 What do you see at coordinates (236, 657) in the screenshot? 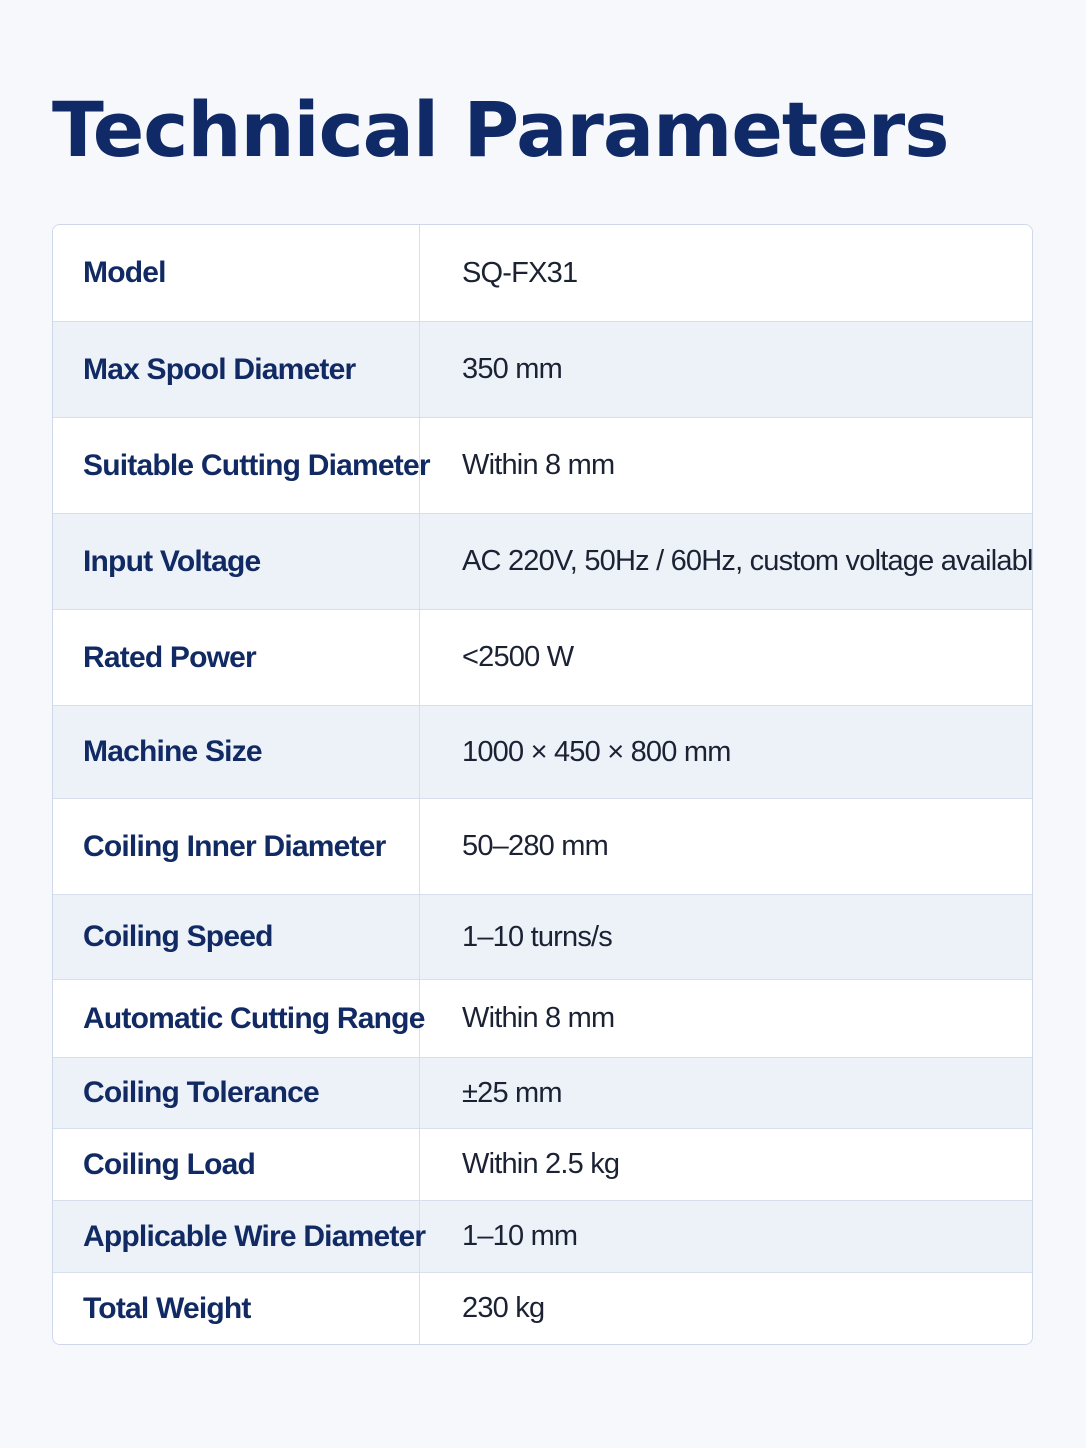
I see `parameter-label: Rated Power` at bounding box center [236, 657].